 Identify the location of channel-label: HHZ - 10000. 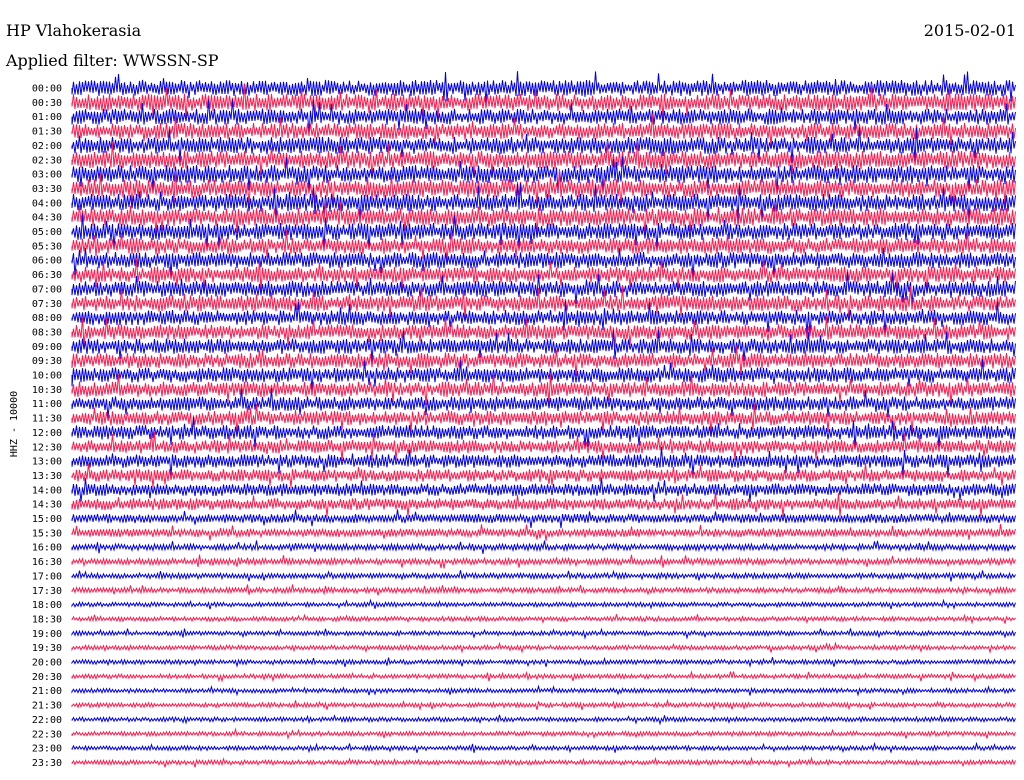
(14, 424).